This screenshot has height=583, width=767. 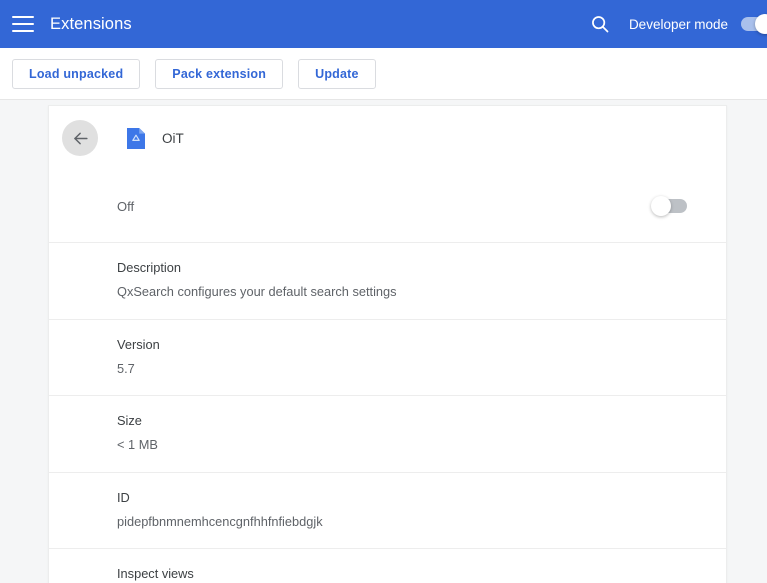 What do you see at coordinates (155, 574) in the screenshot?
I see `inspect-views-title: Inspect views` at bounding box center [155, 574].